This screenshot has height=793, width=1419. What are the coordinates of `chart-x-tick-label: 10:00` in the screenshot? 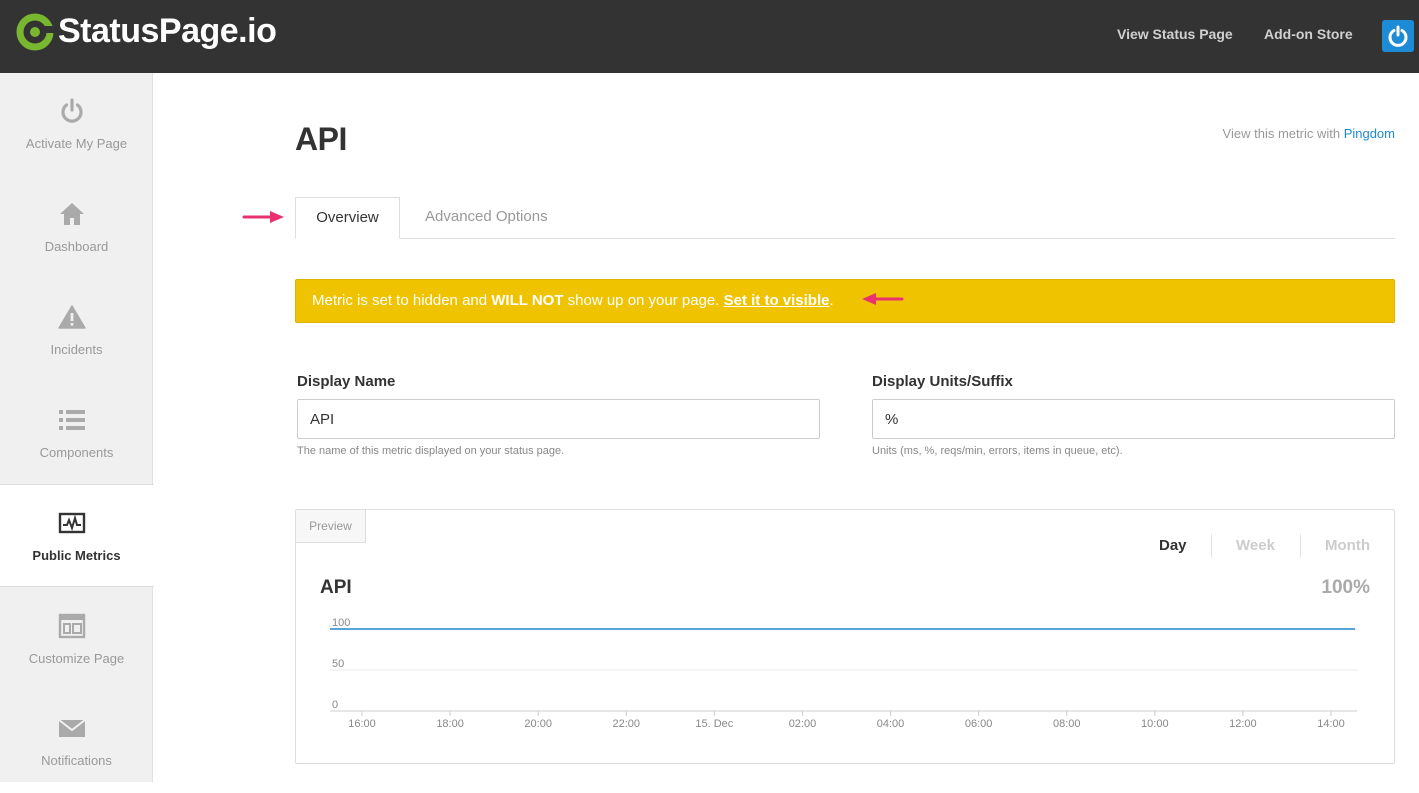 It's located at (1155, 724).